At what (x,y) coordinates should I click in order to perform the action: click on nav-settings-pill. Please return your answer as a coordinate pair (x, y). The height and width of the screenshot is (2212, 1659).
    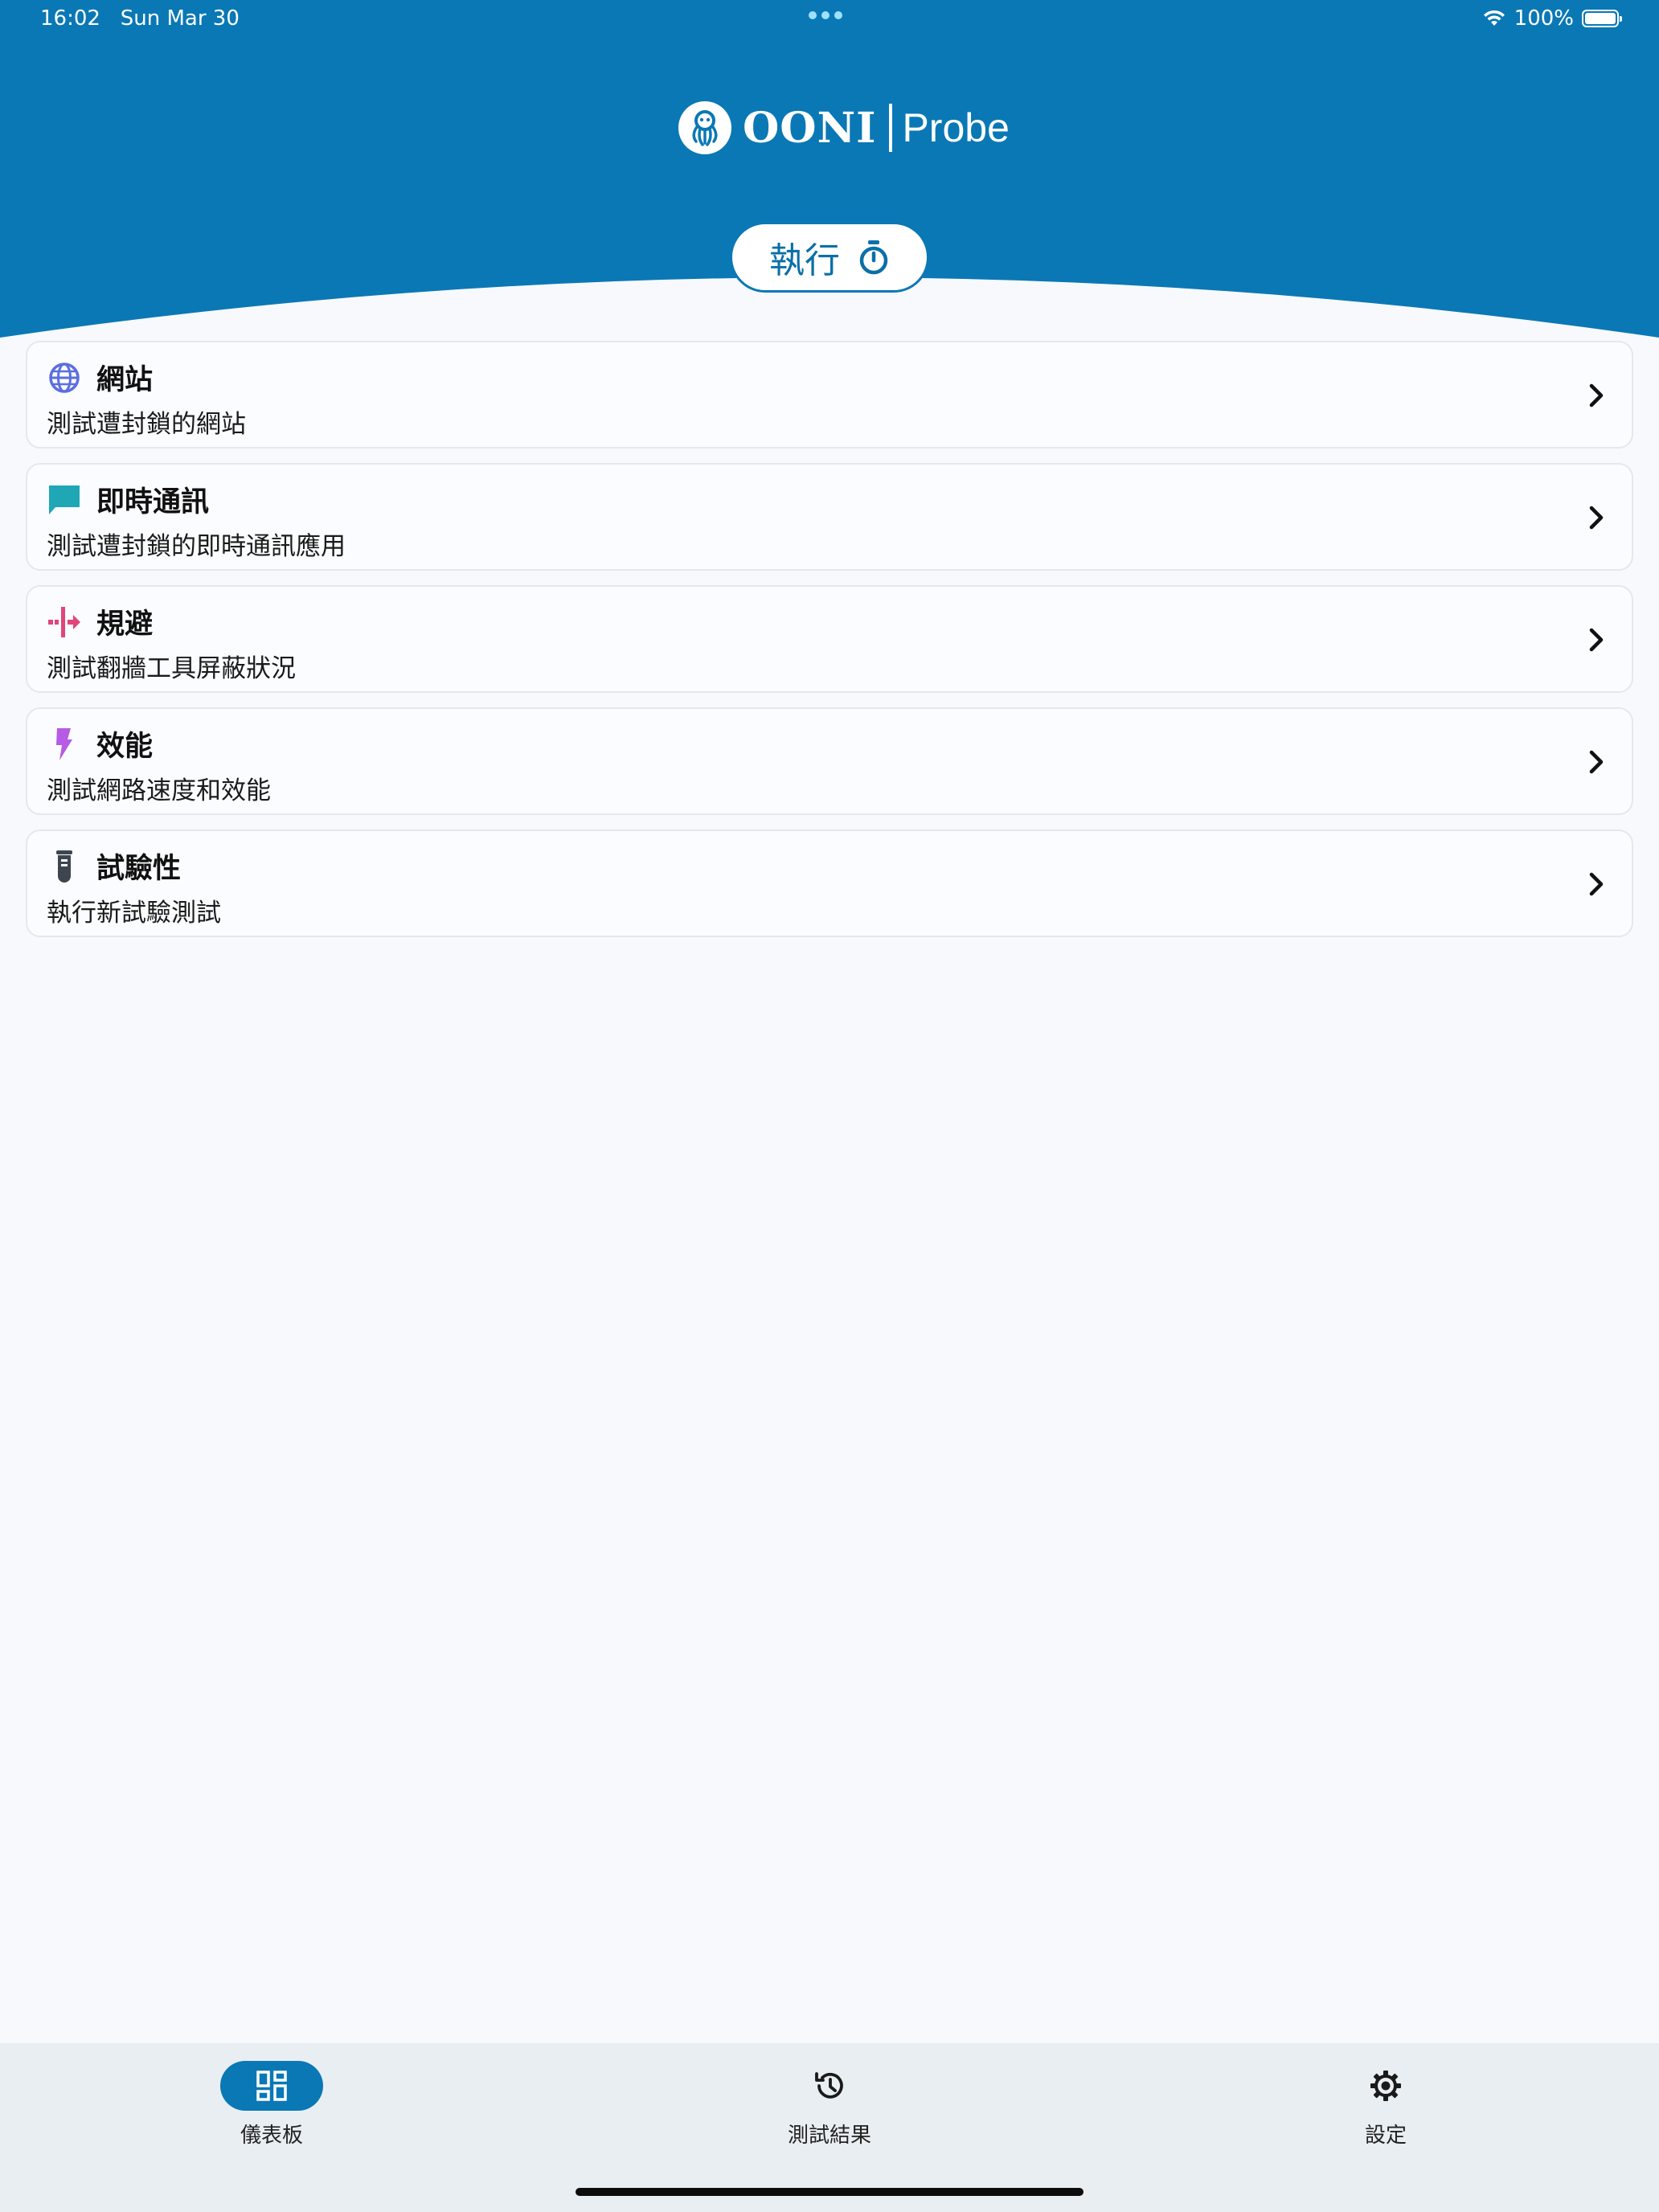
    Looking at the image, I should click on (1385, 2086).